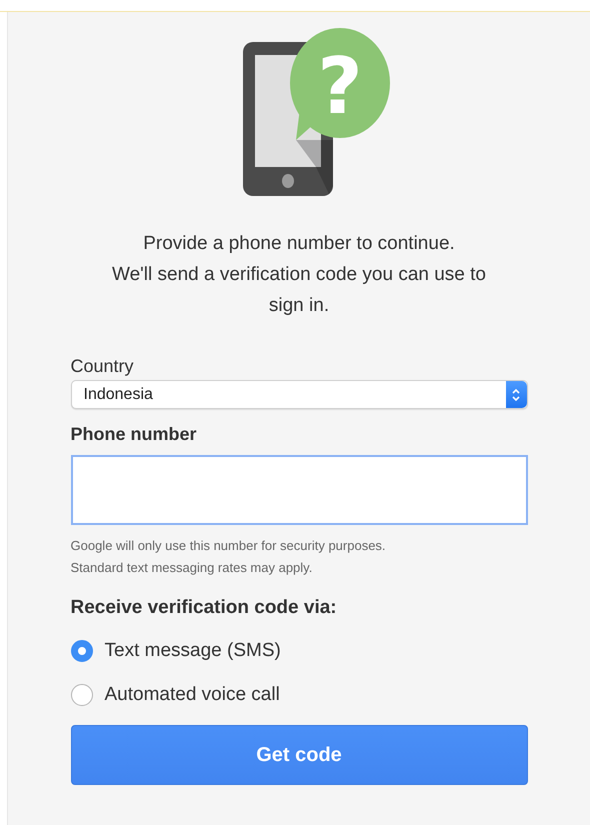 The width and height of the screenshot is (590, 825). Describe the element at coordinates (299, 244) in the screenshot. I see `intro-text: Provide a phone number to continue.` at that location.